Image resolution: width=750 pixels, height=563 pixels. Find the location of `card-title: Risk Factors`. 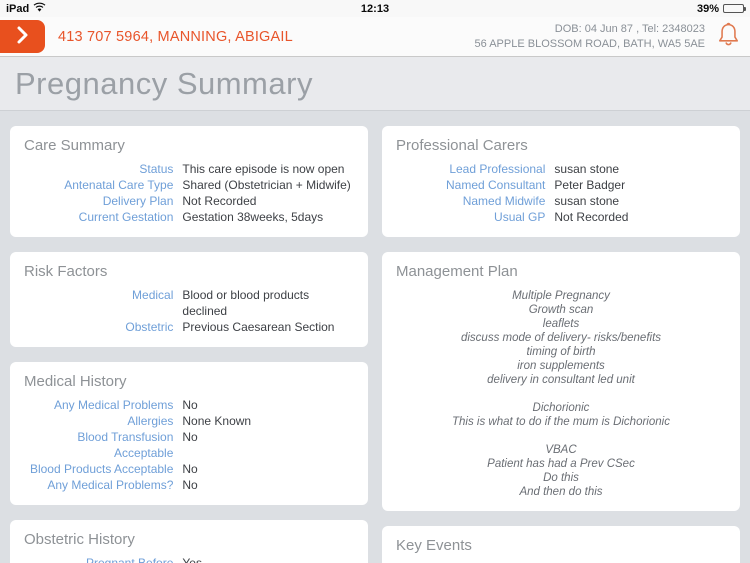

card-title: Risk Factors is located at coordinates (66, 271).